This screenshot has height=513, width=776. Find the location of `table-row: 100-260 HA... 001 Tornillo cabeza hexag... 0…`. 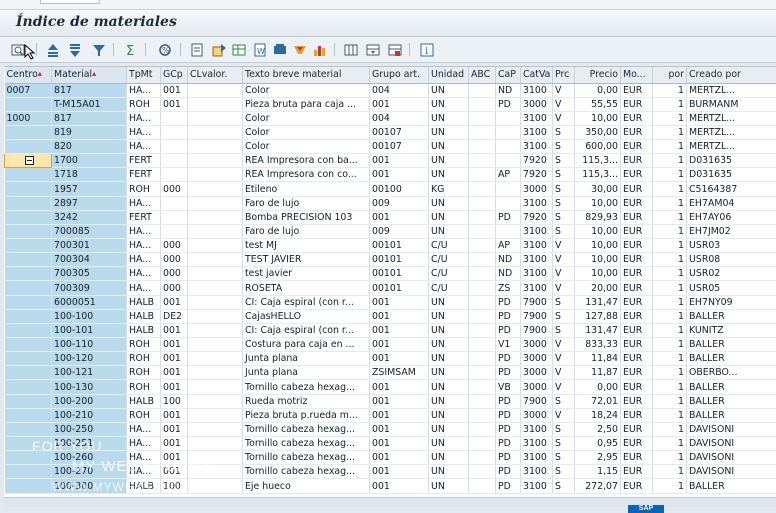

table-row: 100-260 HA... 001 Tornillo cabeza hexag... 0… is located at coordinates (390, 458).